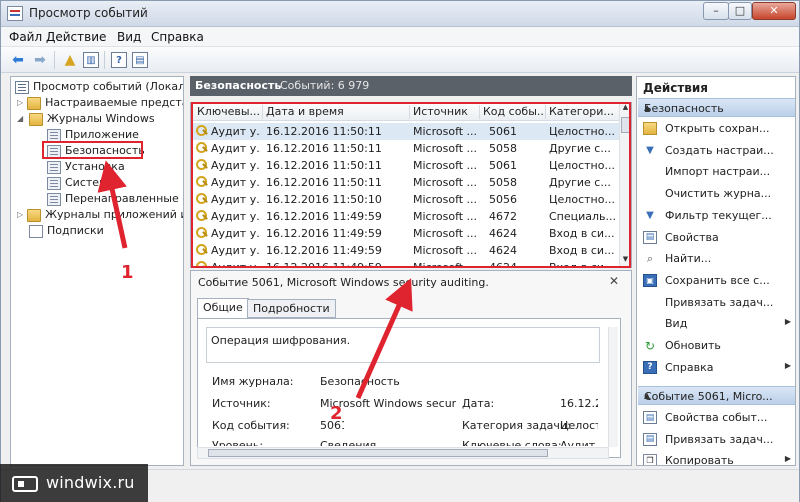  I want to click on tree-item-subscriptions: Подписки, so click(106, 231).